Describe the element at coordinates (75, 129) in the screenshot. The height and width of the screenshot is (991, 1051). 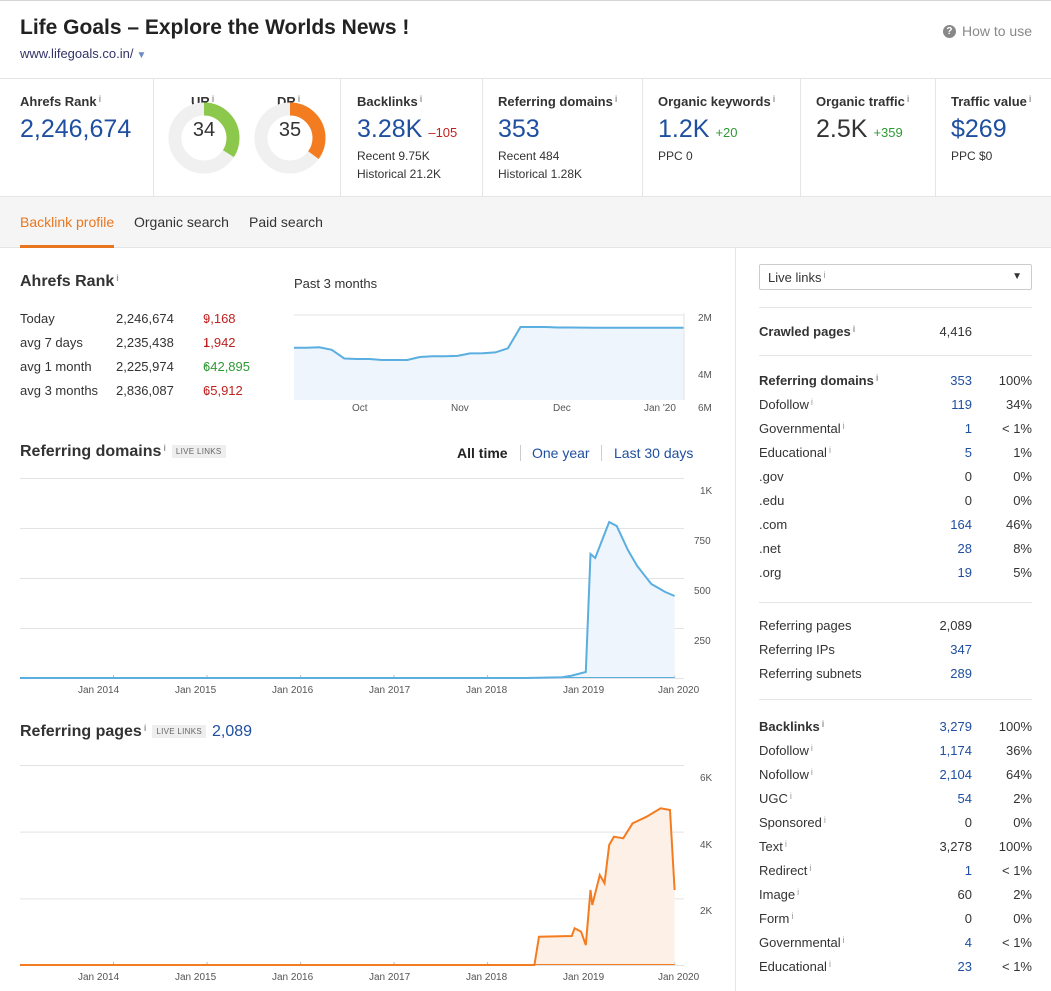
I see `ahrefs-rank-value: 2,246,674` at that location.